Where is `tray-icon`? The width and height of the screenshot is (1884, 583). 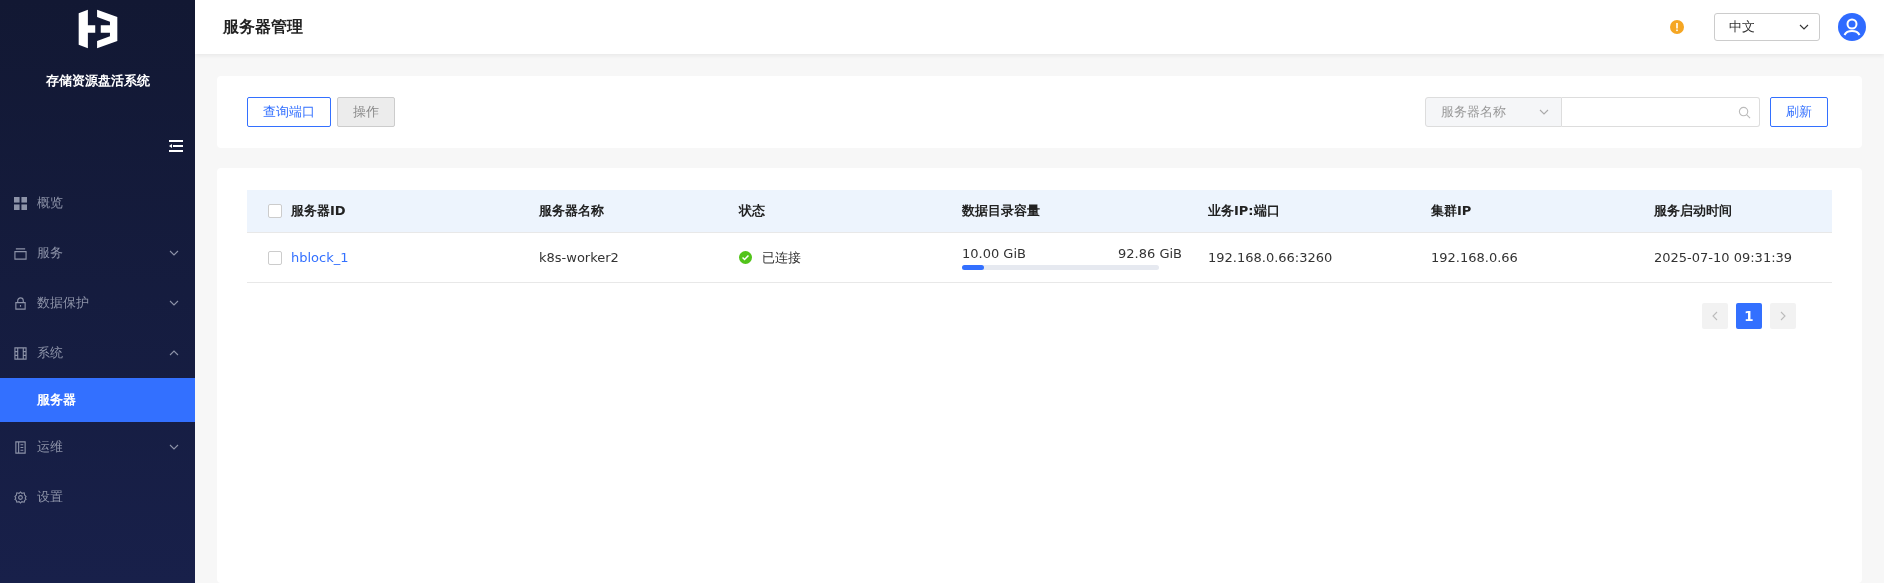 tray-icon is located at coordinates (20, 253).